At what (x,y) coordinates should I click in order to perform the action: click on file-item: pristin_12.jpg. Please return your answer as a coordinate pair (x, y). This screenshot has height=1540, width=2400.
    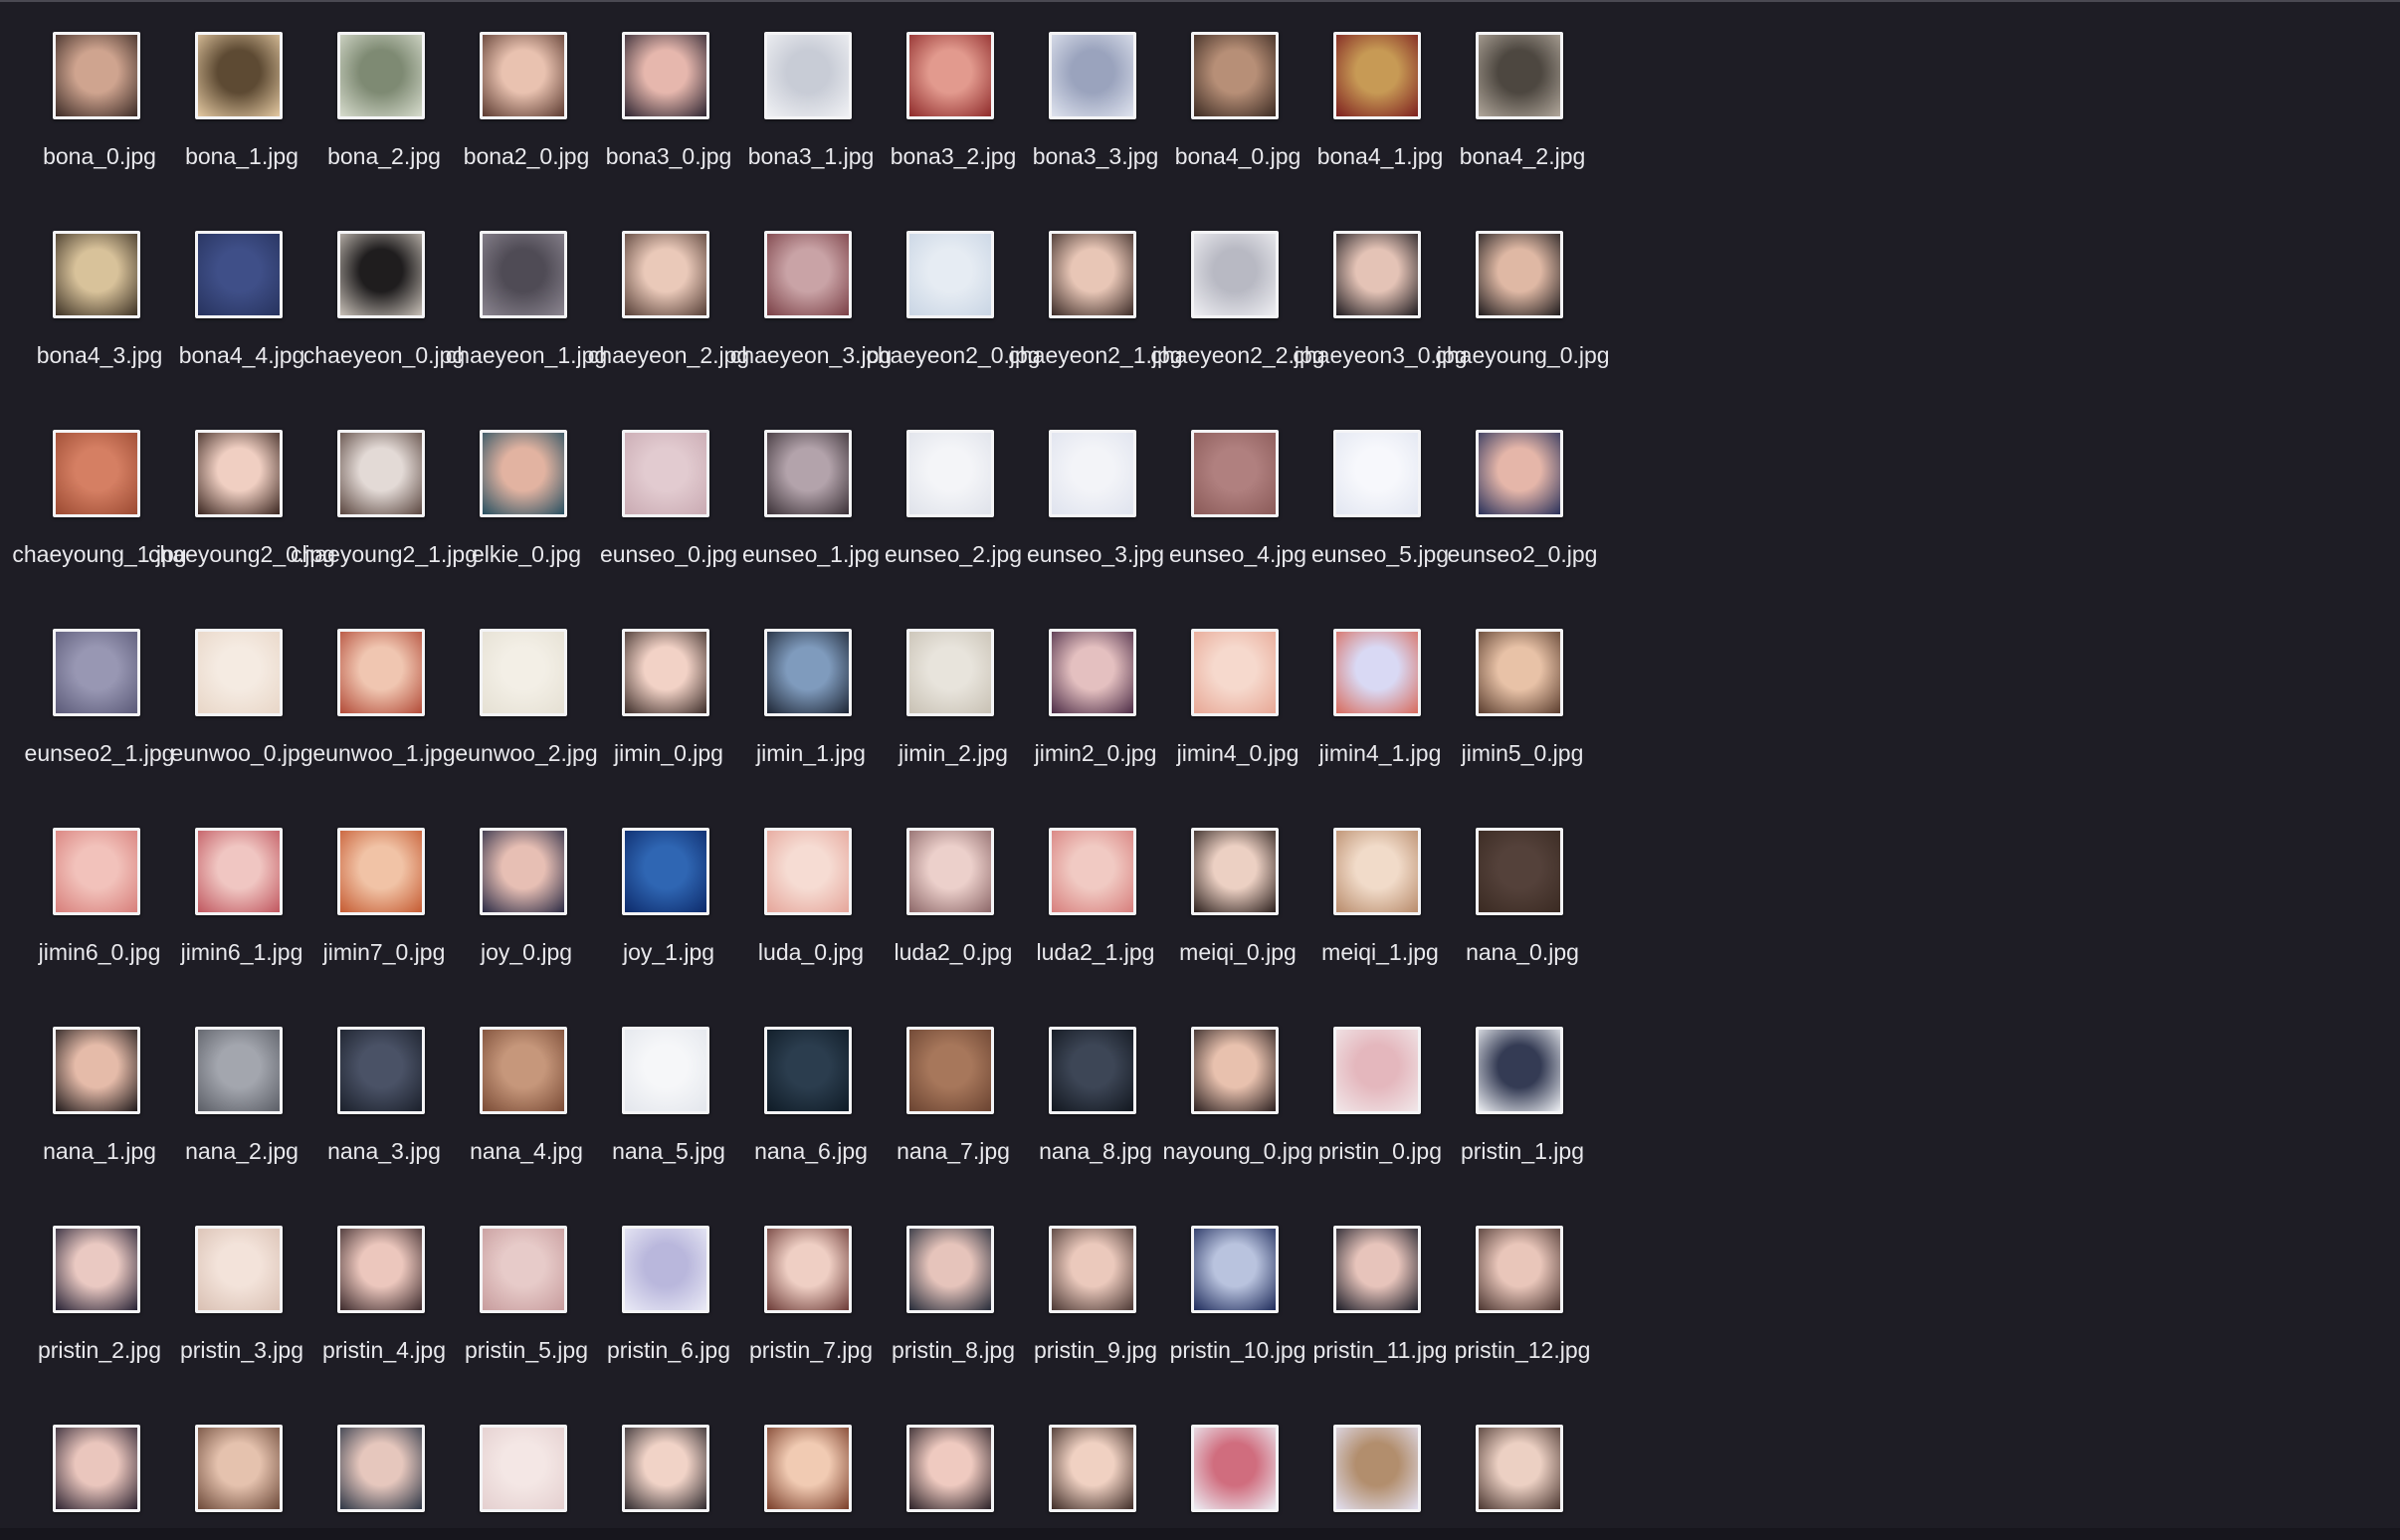
    Looking at the image, I should click on (1522, 1293).